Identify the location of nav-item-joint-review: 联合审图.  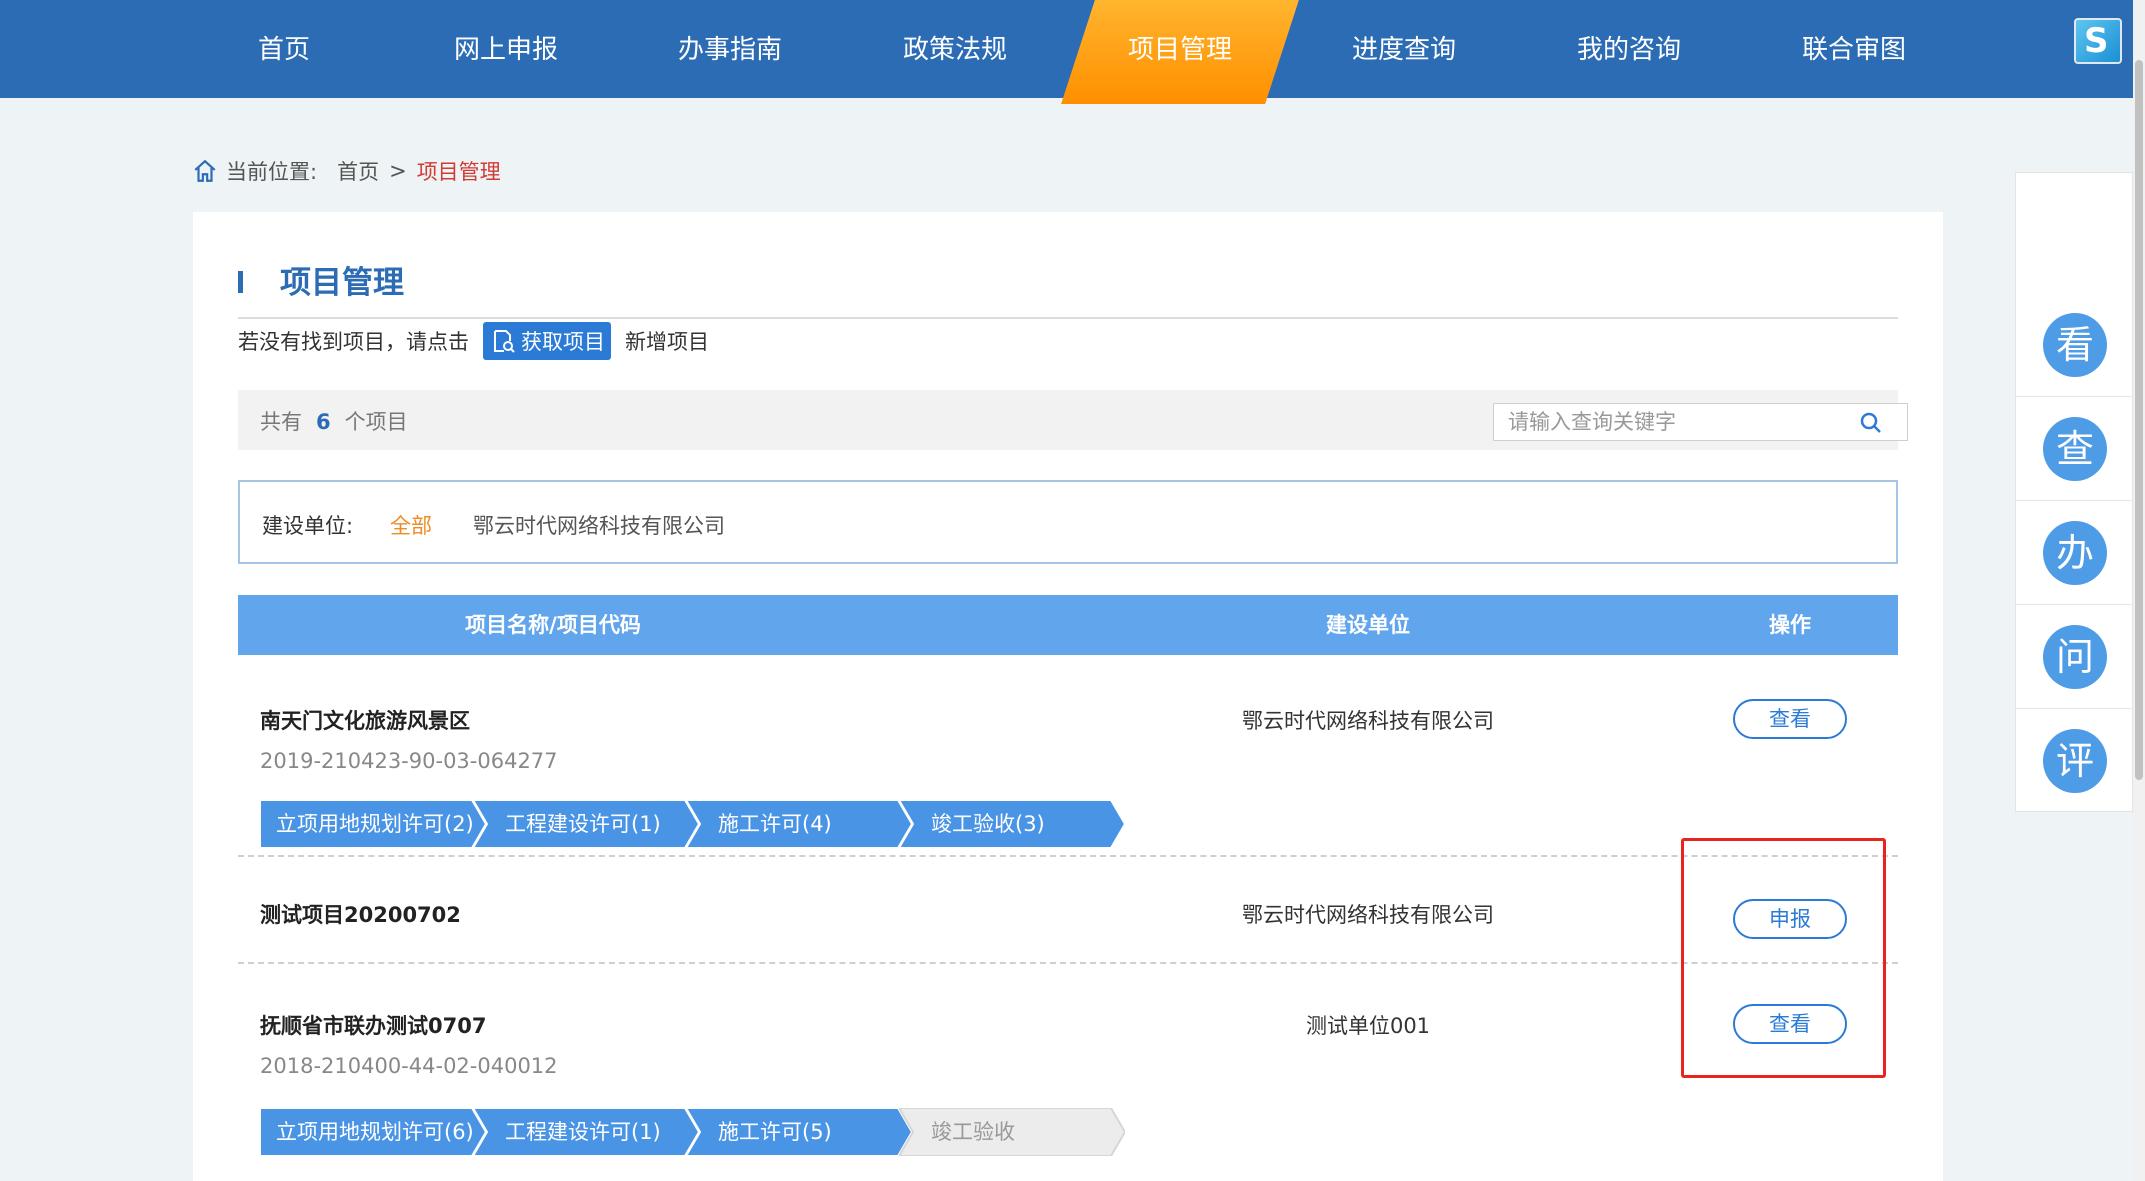
(1854, 49).